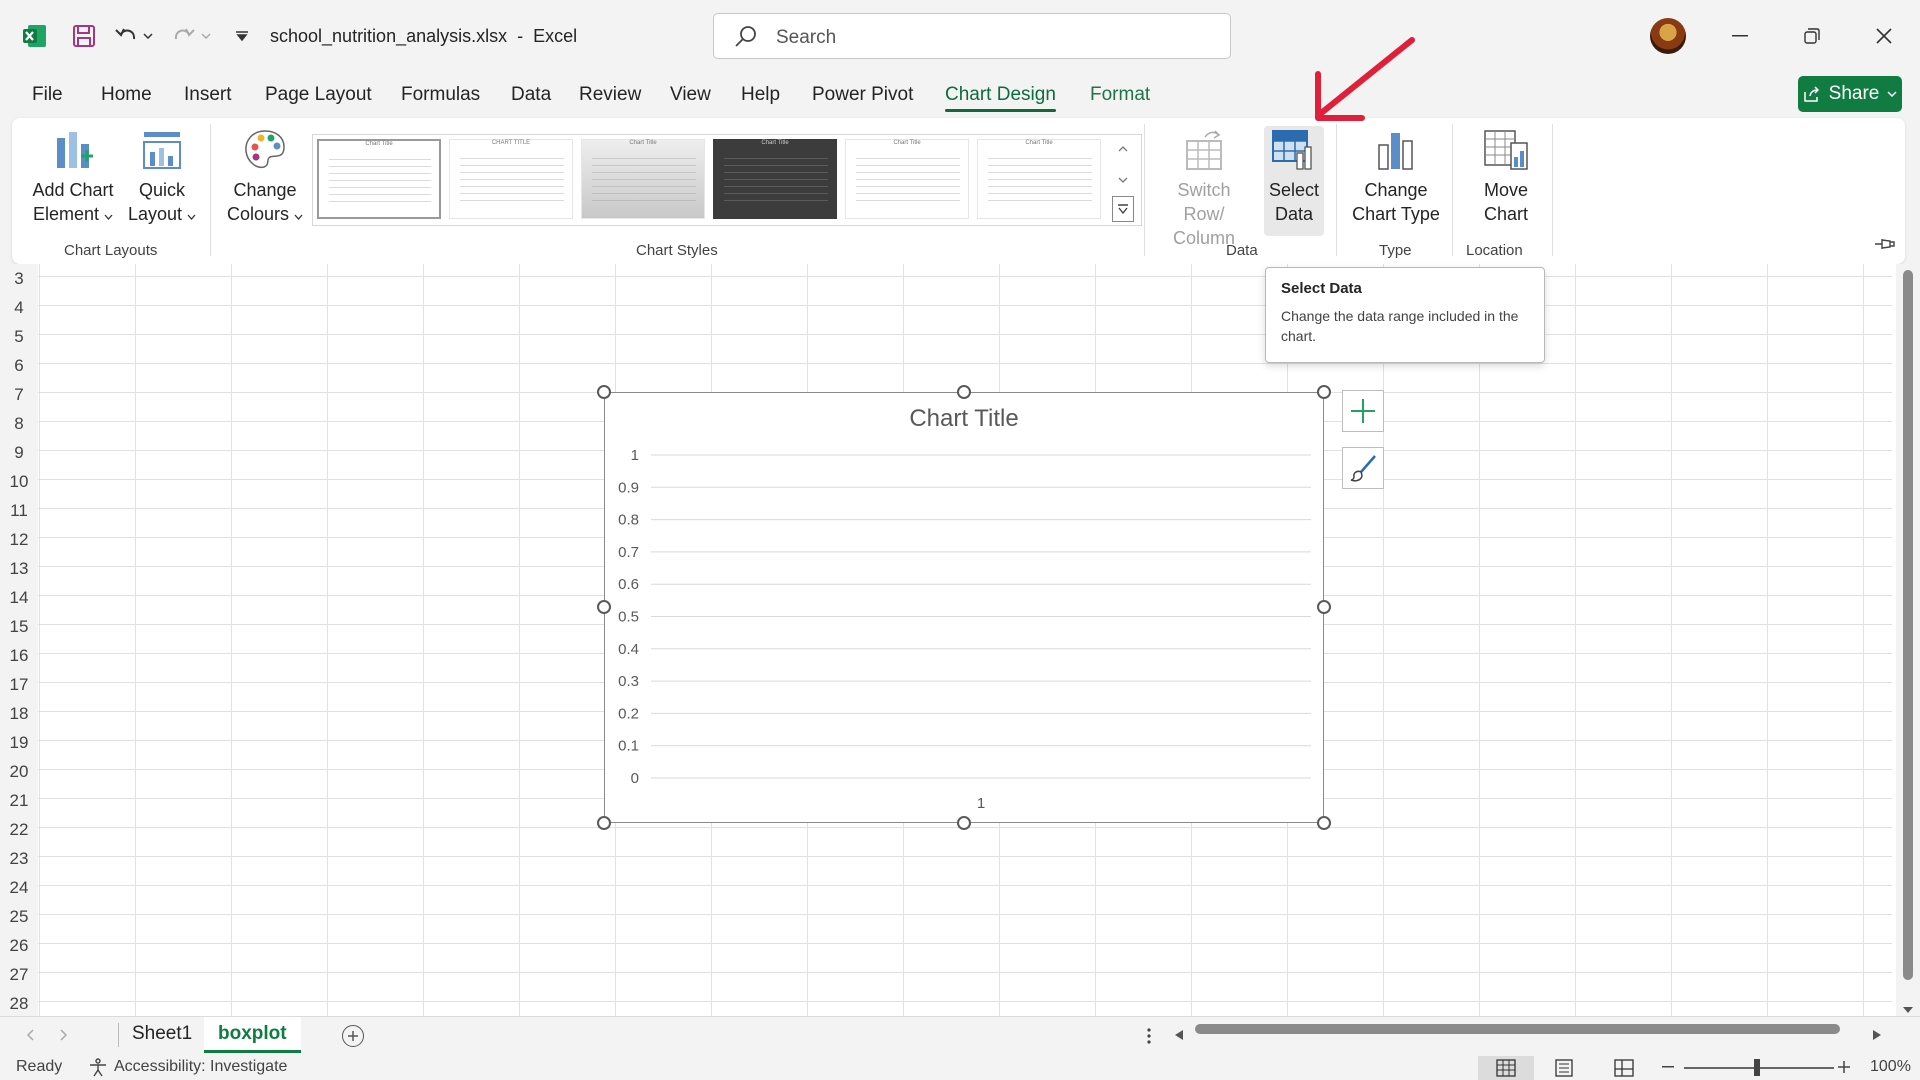 The height and width of the screenshot is (1080, 1920). What do you see at coordinates (1890, 1067) in the screenshot?
I see `zoom-level: 100%` at bounding box center [1890, 1067].